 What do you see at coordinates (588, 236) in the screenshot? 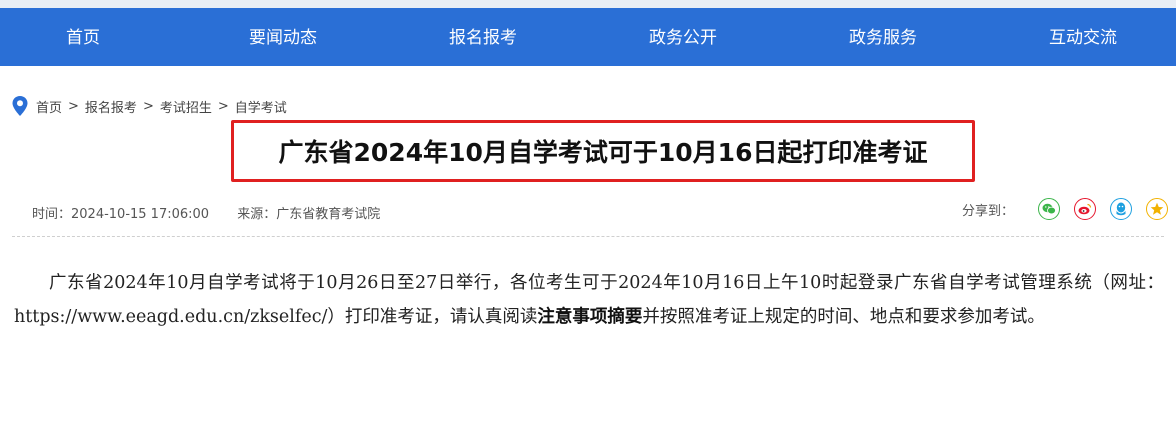
I see `divider` at bounding box center [588, 236].